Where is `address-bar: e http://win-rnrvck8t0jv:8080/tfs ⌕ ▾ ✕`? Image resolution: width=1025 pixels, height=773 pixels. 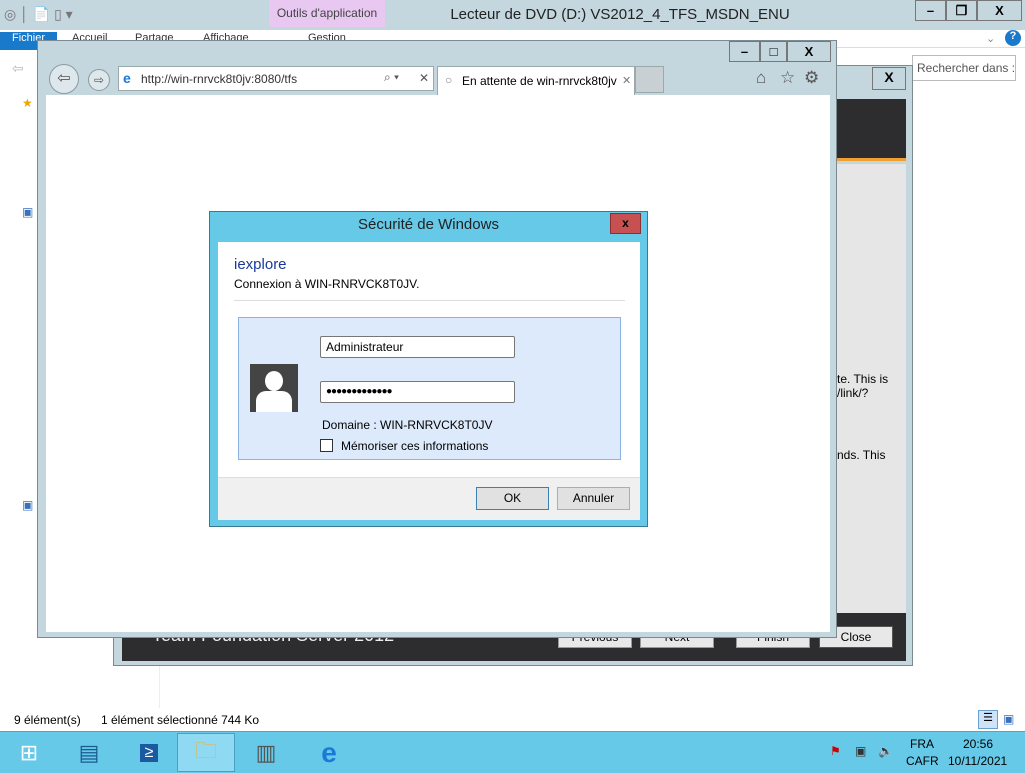
address-bar: e http://win-rnrvck8t0jv:8080/tfs ⌕ ▾ ✕ is located at coordinates (276, 78).